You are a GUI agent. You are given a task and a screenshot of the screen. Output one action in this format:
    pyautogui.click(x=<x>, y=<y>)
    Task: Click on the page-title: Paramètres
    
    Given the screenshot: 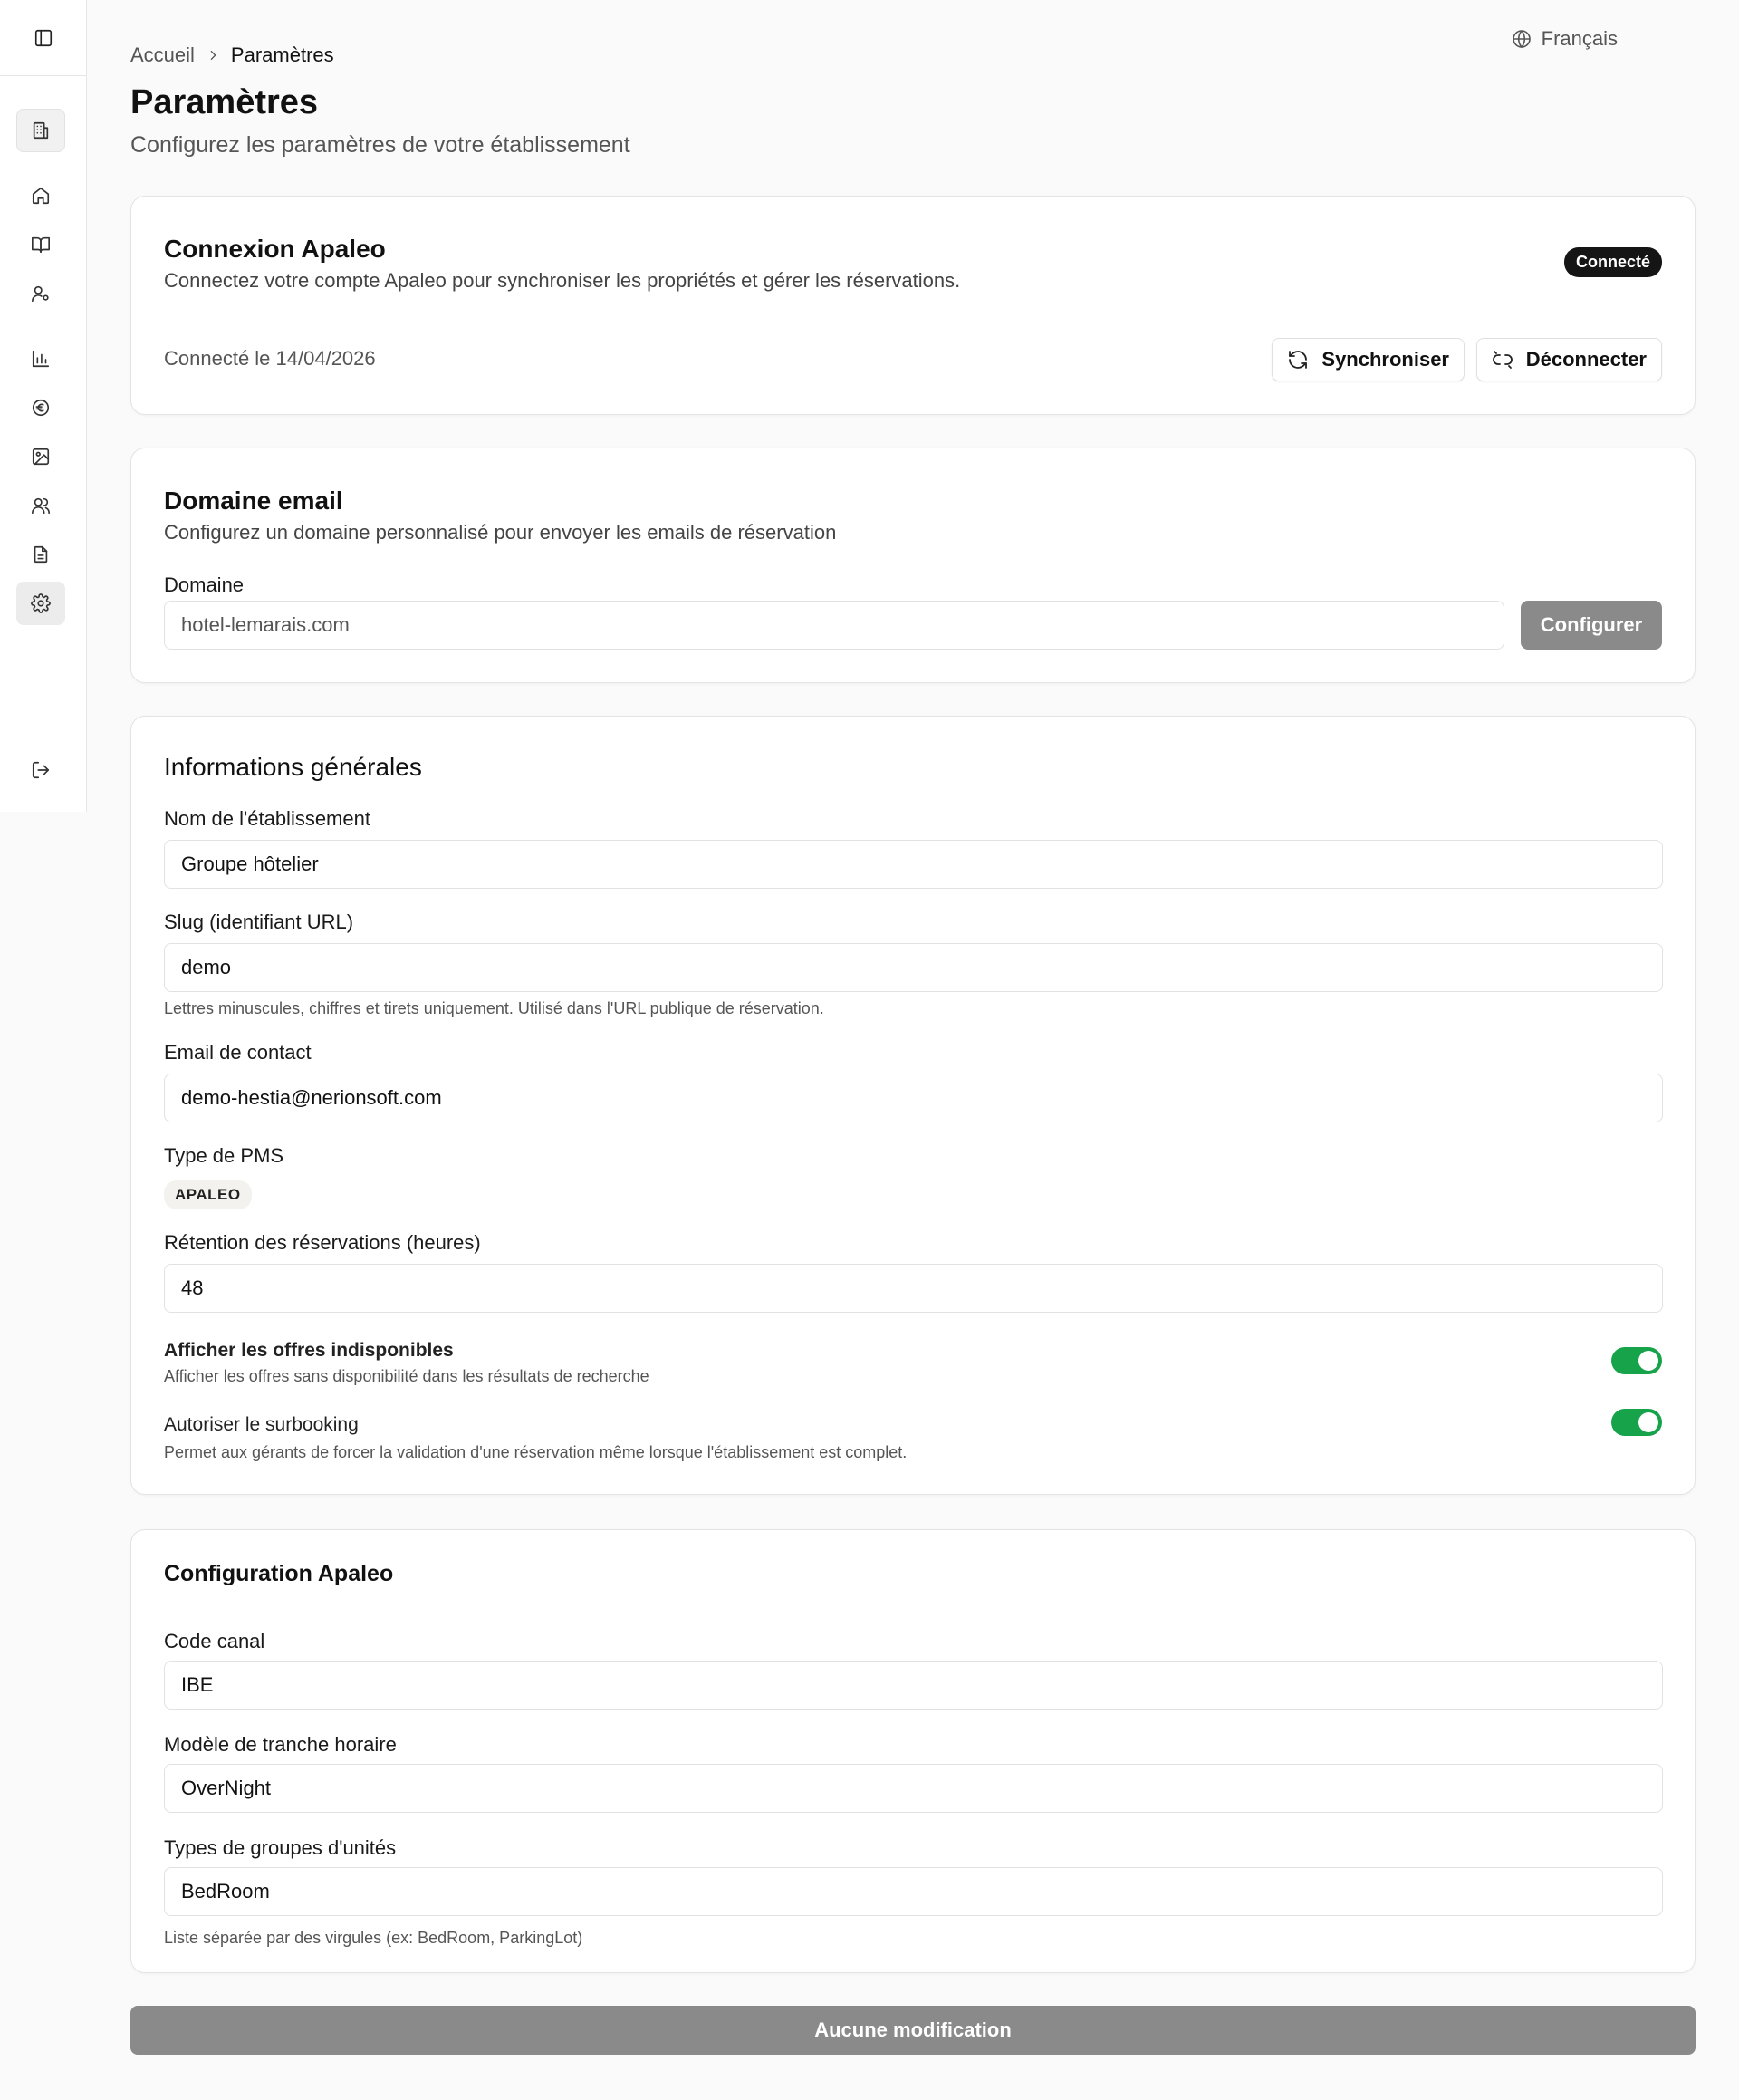 What is the action you would take?
    pyautogui.click(x=224, y=102)
    